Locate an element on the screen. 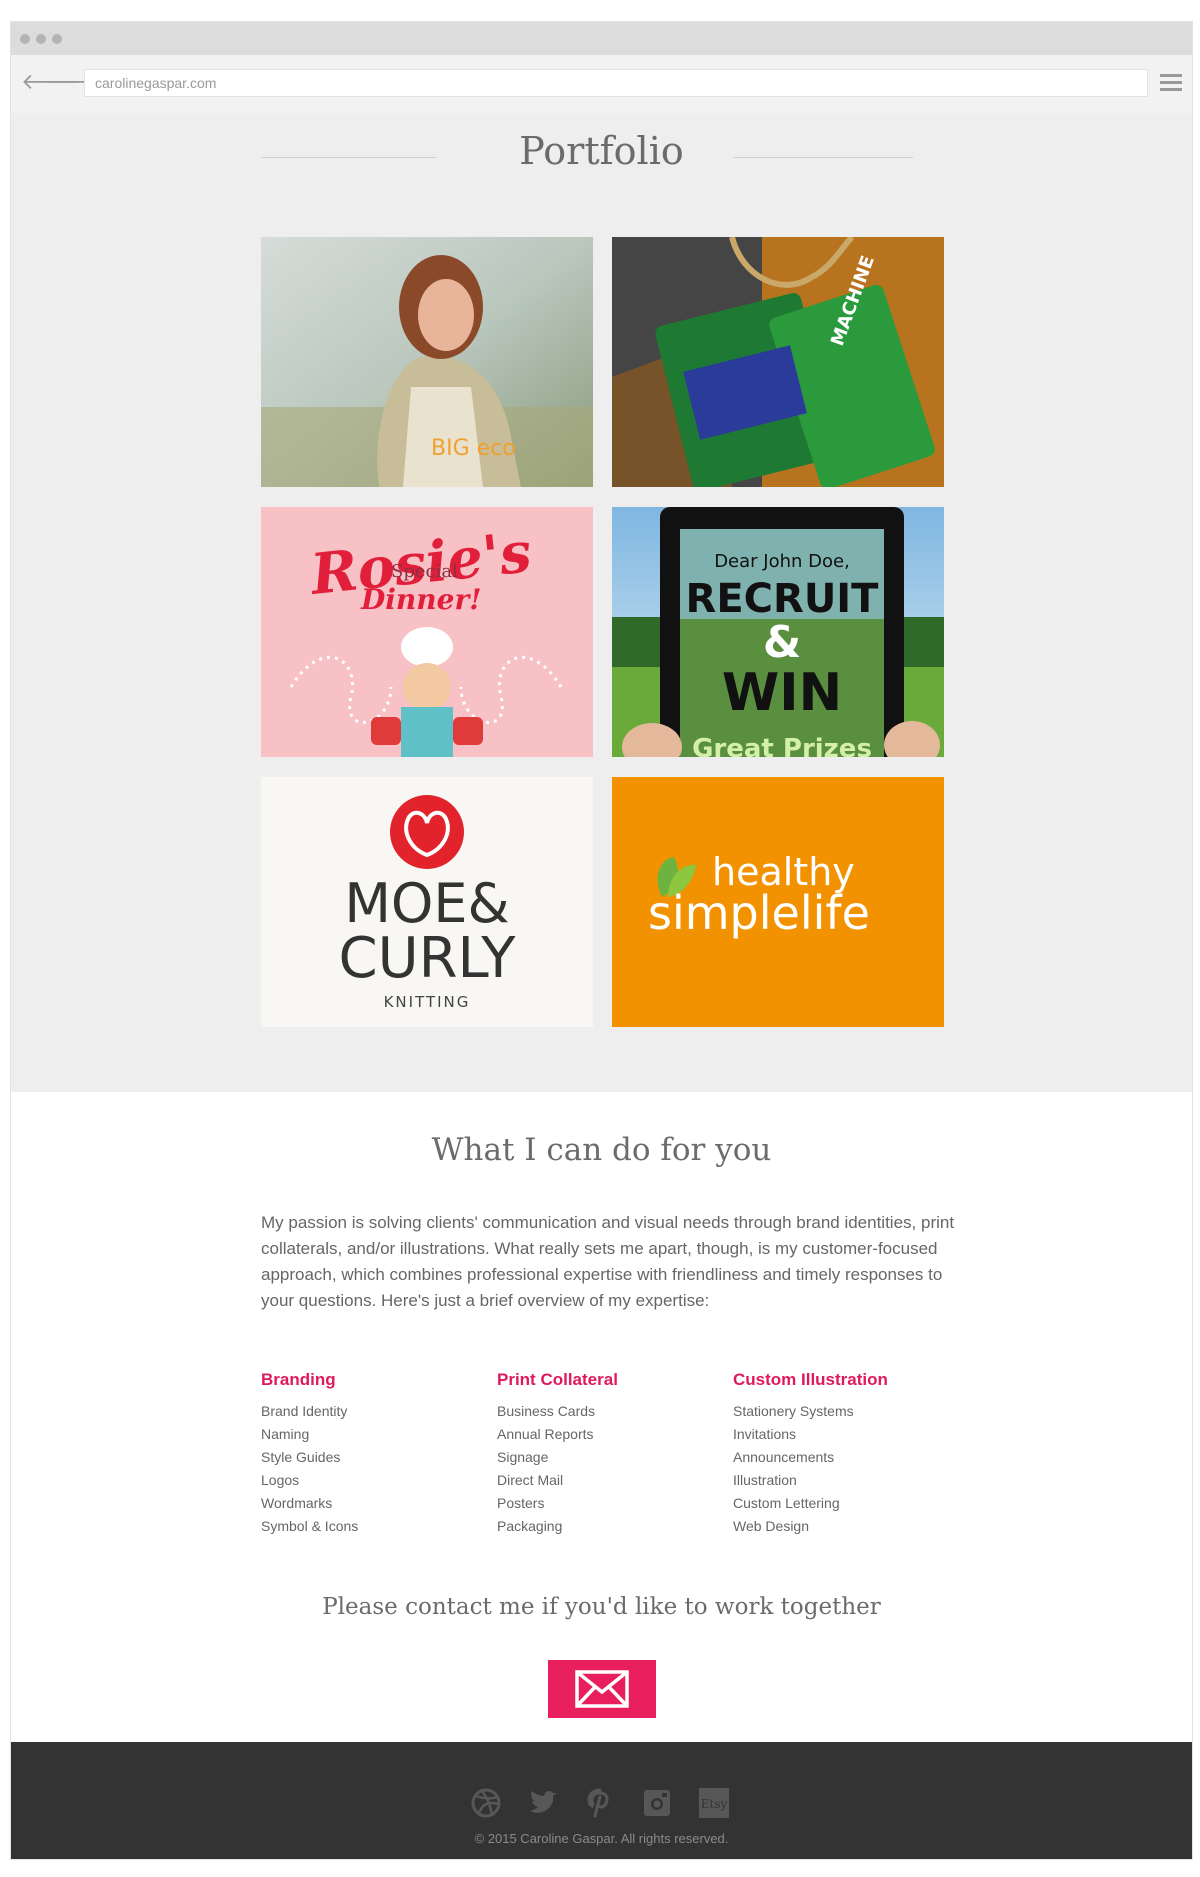 This screenshot has width=1200, height=1877. recruit-line5: Great Prizes is located at coordinates (782, 745).